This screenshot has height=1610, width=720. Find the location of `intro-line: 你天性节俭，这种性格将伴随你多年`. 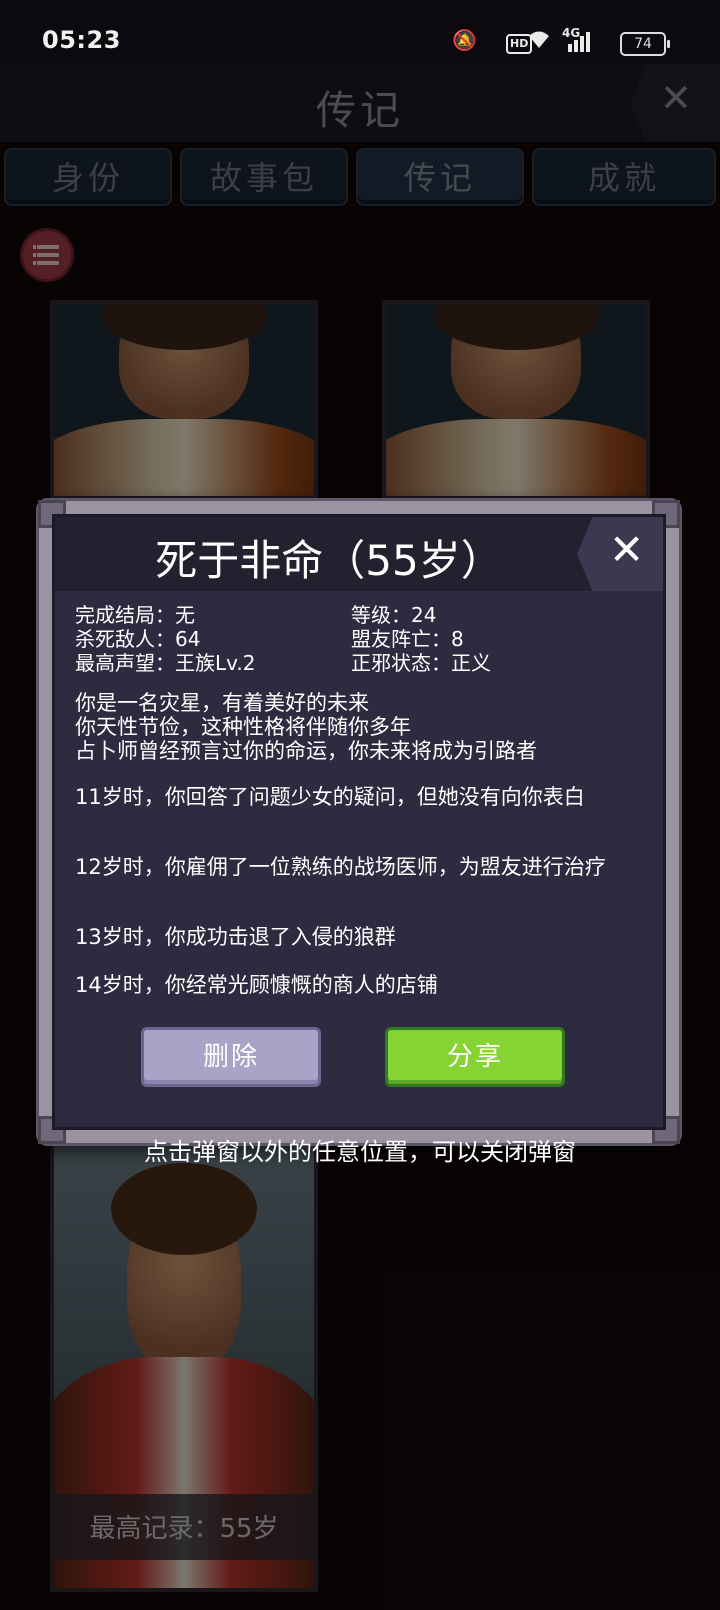

intro-line: 你天性节俭，这种性格将伴随你多年 is located at coordinates (243, 727).